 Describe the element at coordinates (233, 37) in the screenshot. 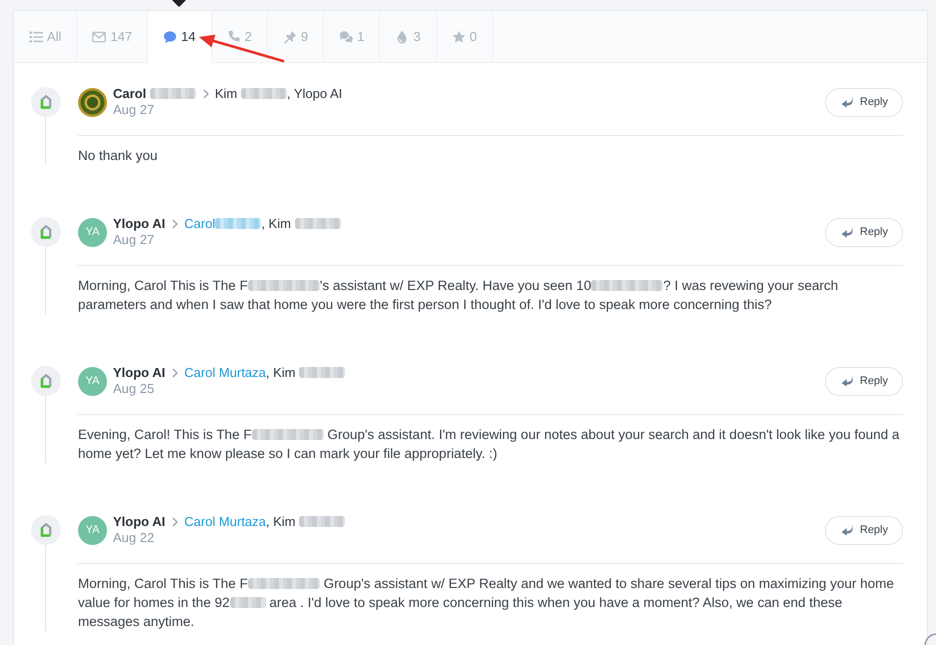

I see `phone-icon` at that location.